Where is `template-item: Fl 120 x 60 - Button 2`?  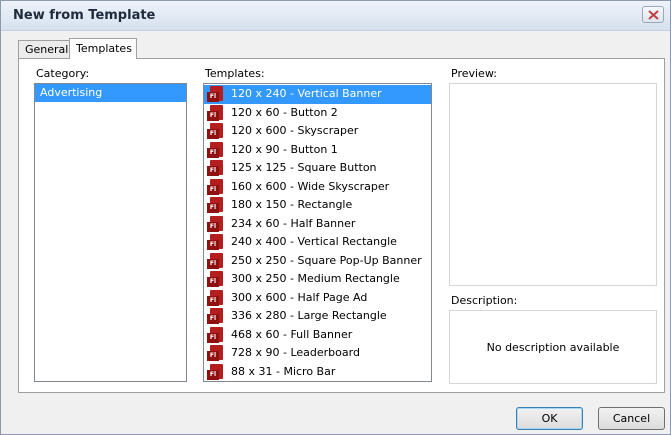 template-item: Fl 120 x 60 - Button 2 is located at coordinates (317, 113).